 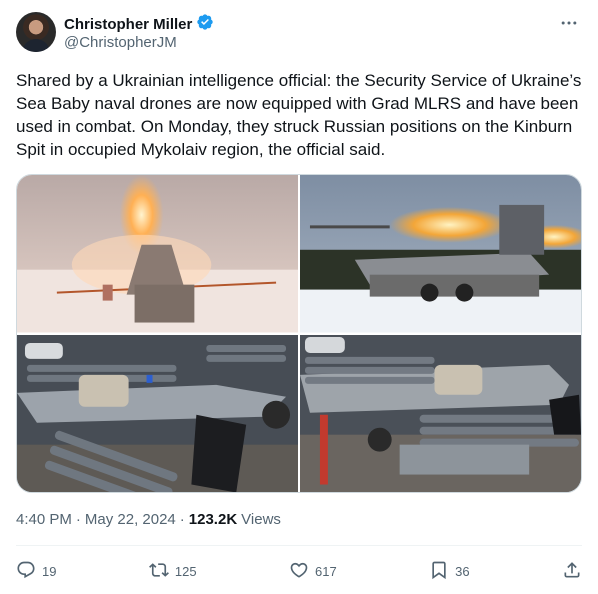 I want to click on avatar, so click(x=36, y=32).